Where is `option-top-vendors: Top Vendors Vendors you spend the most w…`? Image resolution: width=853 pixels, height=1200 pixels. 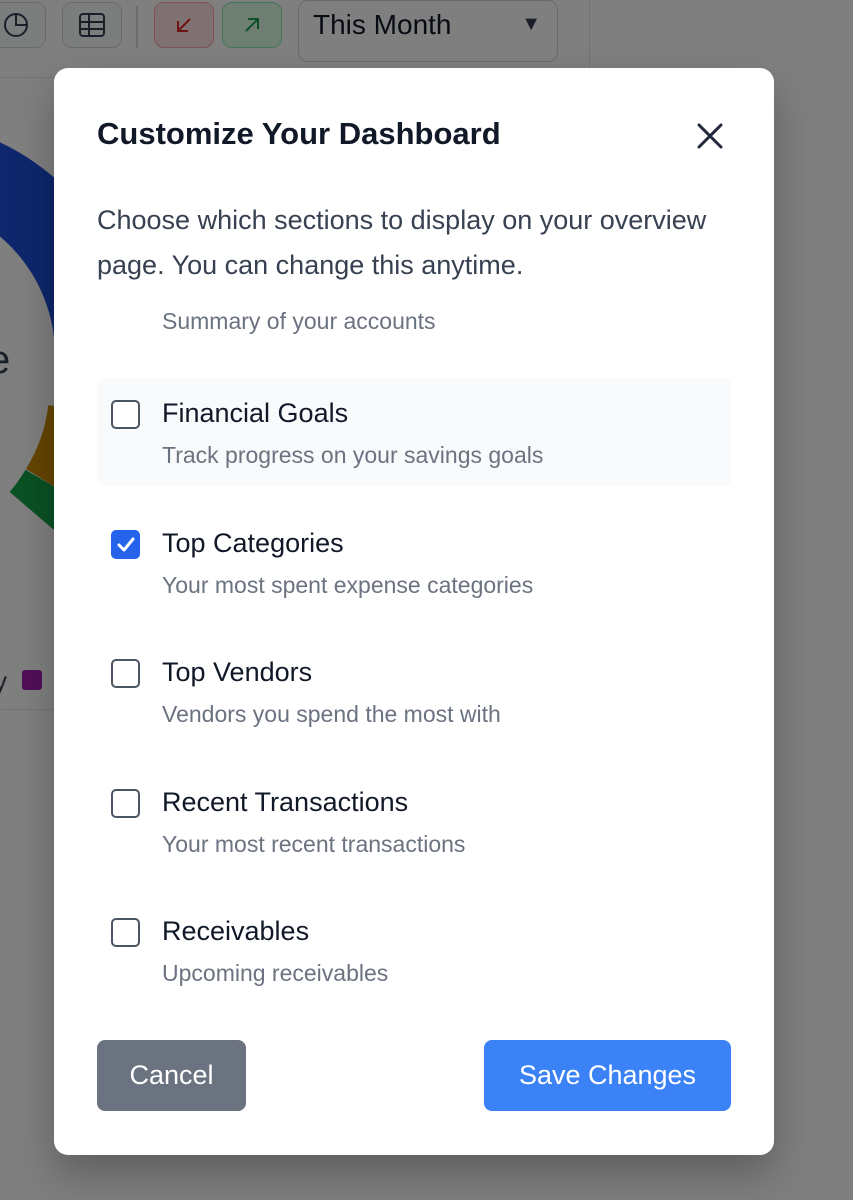
option-top-vendors: Top Vendors Vendors you spend the most w… is located at coordinates (414, 691).